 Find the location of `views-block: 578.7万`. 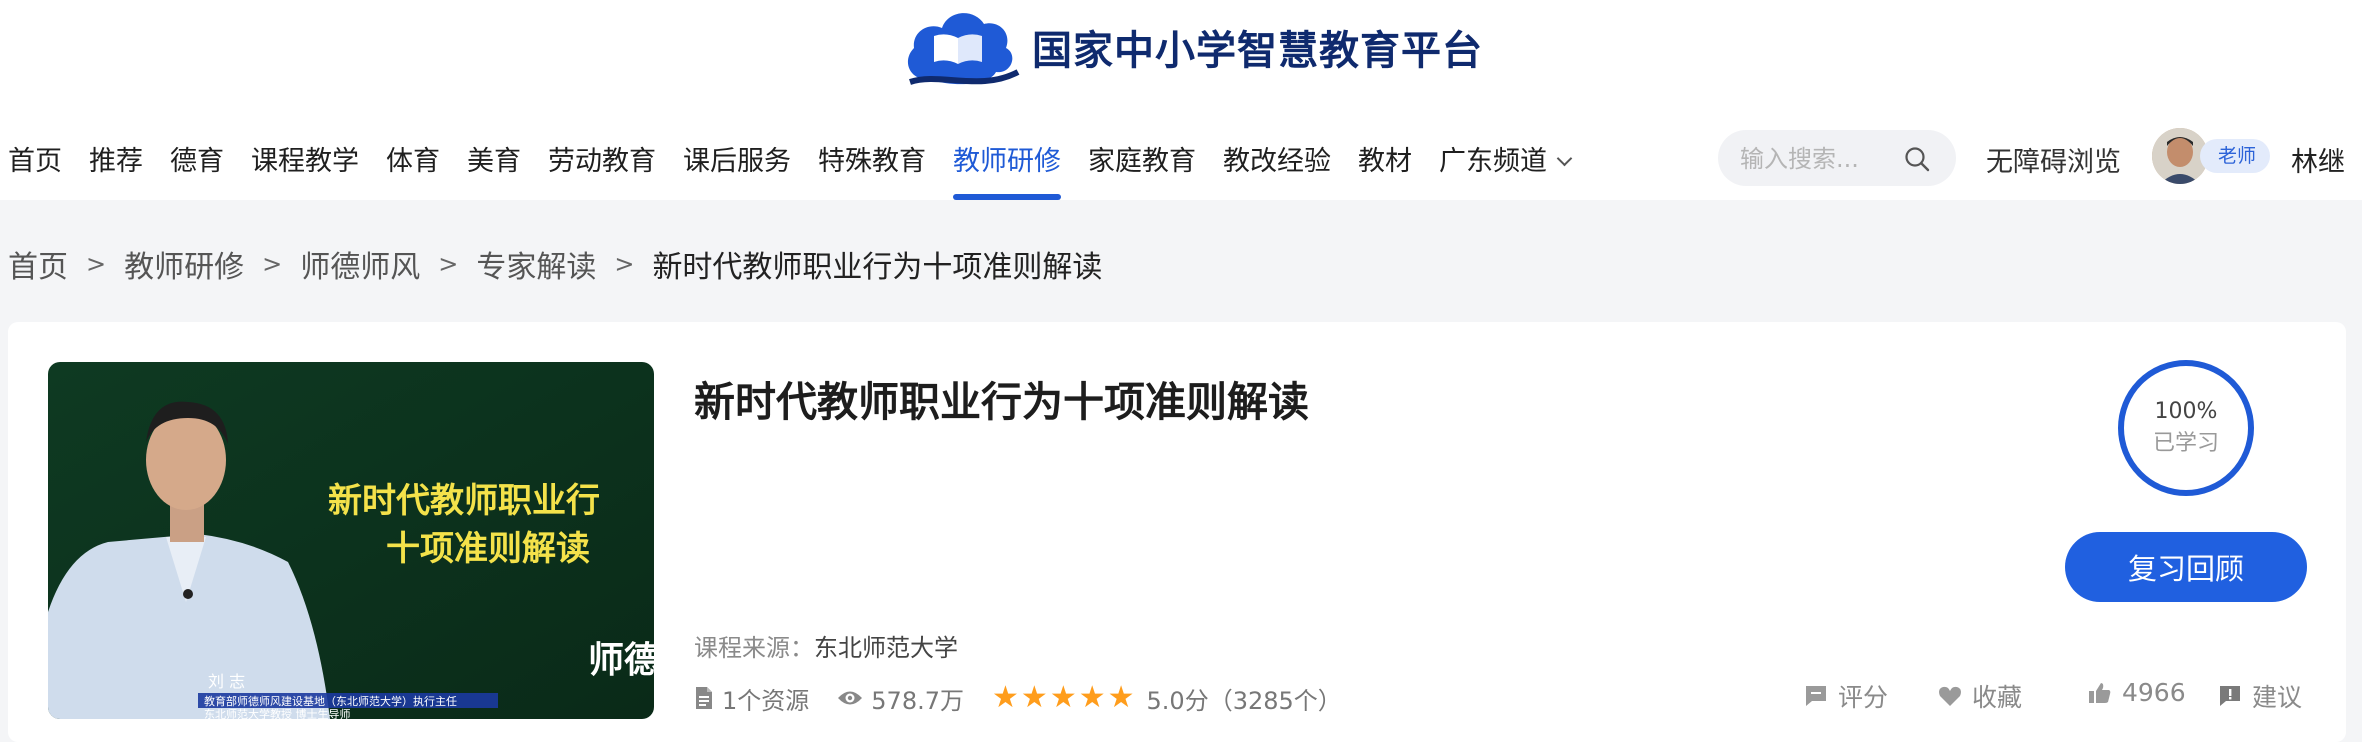

views-block: 578.7万 is located at coordinates (900, 698).